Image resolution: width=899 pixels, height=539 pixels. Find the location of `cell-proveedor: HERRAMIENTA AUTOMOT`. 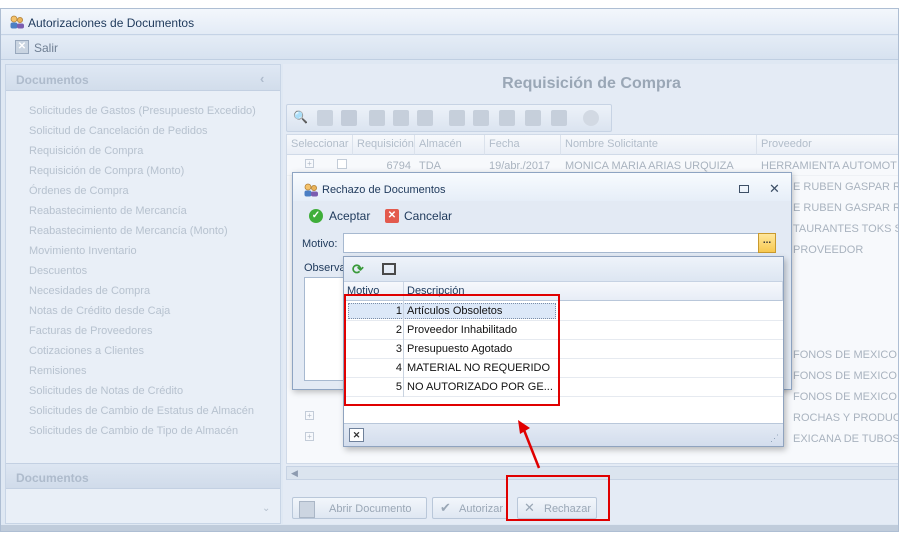

cell-proveedor: HERRAMIENTA AUTOMOT is located at coordinates (829, 166).